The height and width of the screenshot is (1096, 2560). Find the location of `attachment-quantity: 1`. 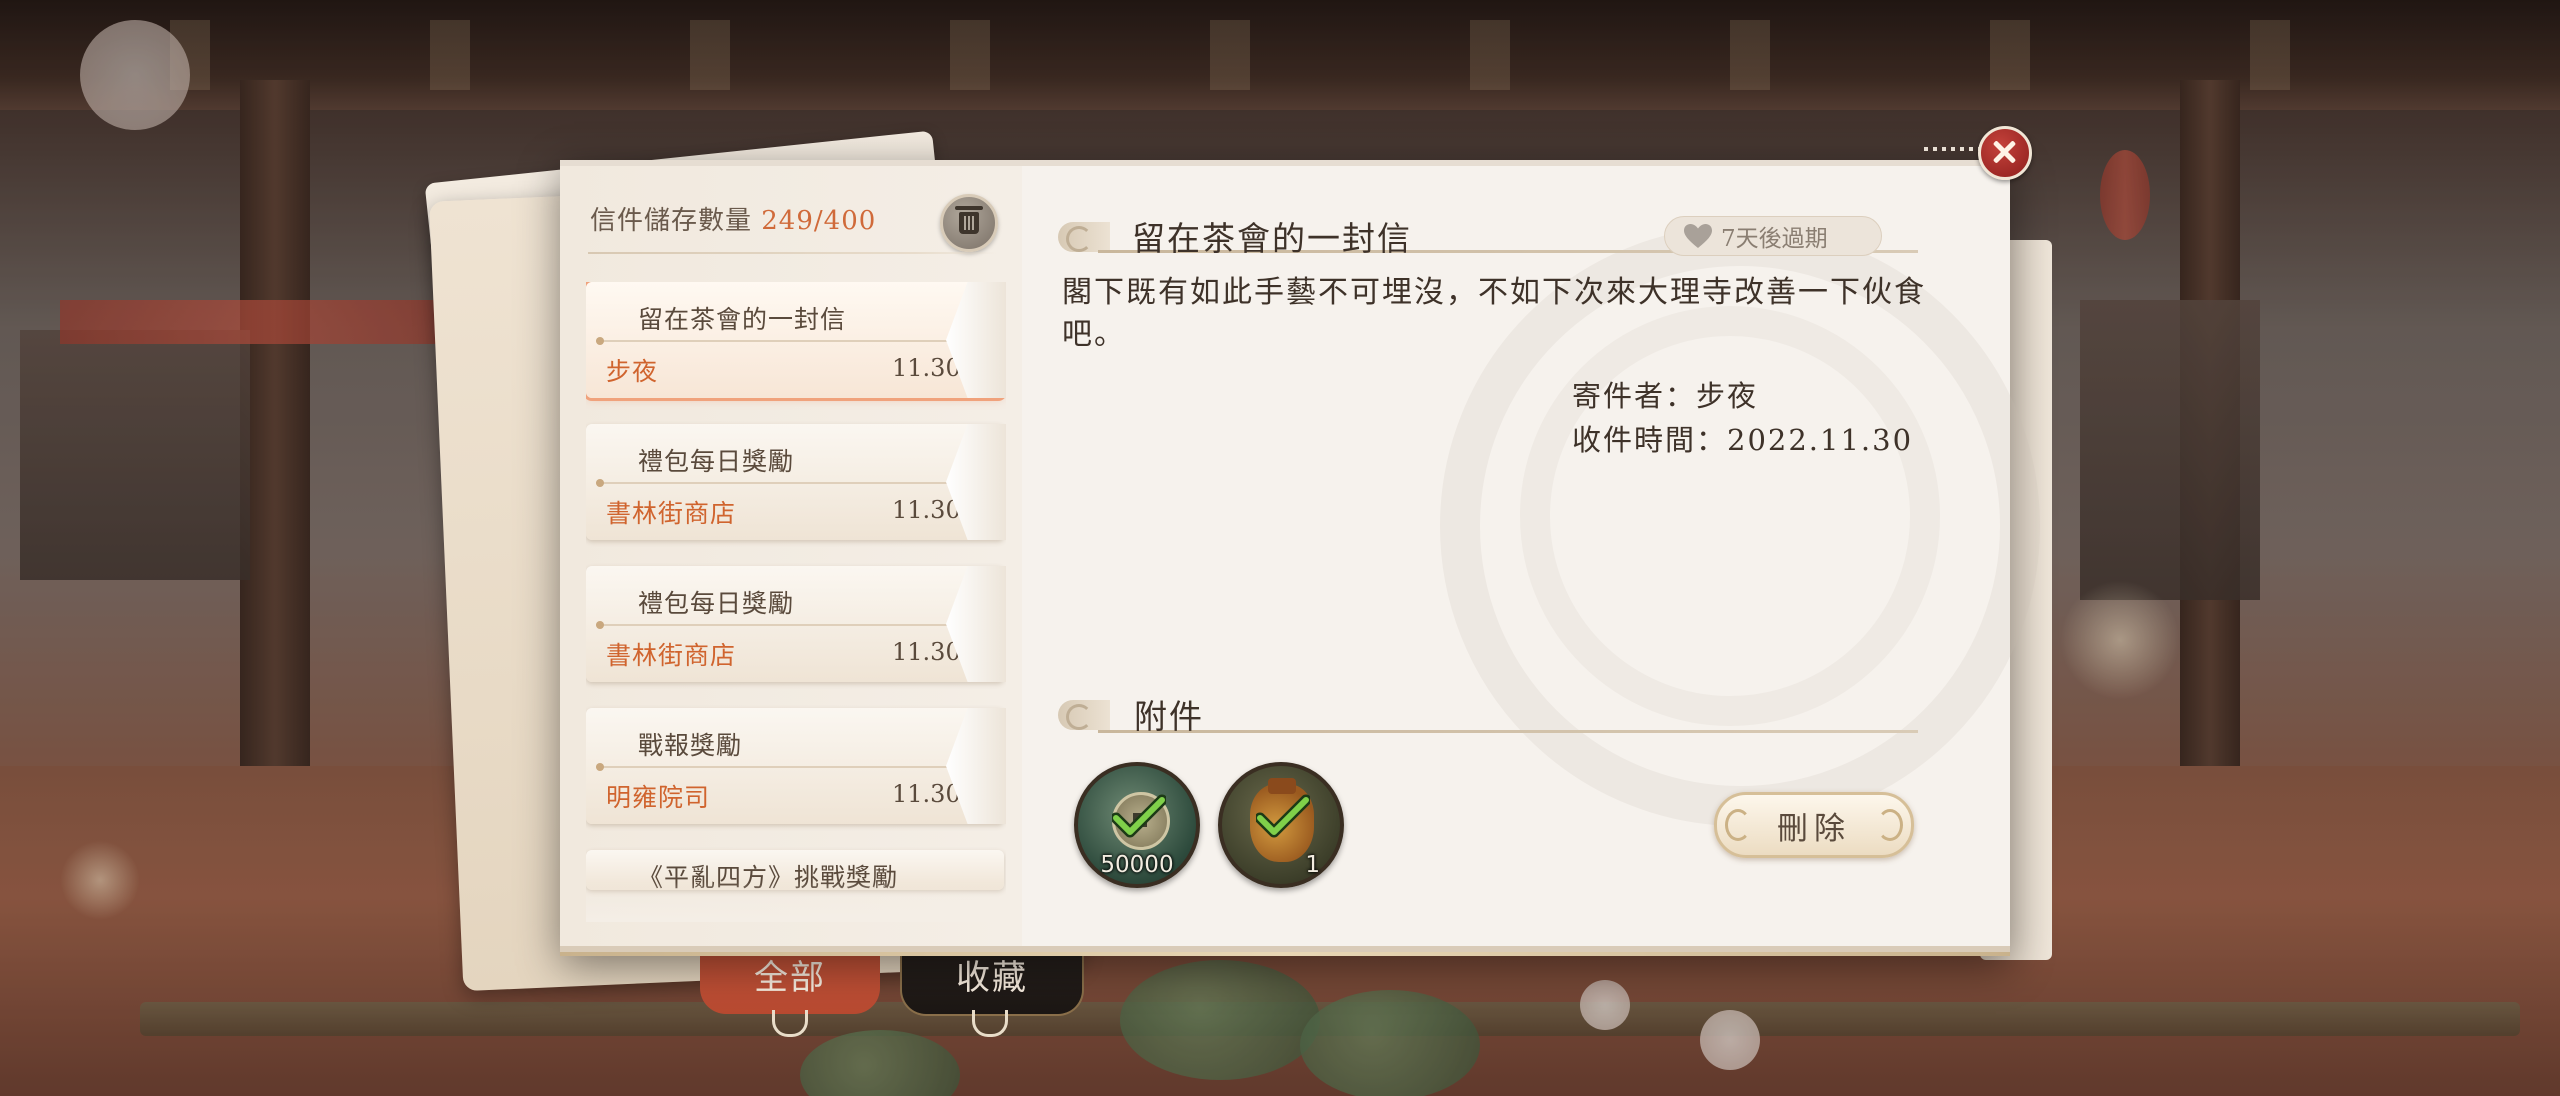

attachment-quantity: 1 is located at coordinates (1312, 865).